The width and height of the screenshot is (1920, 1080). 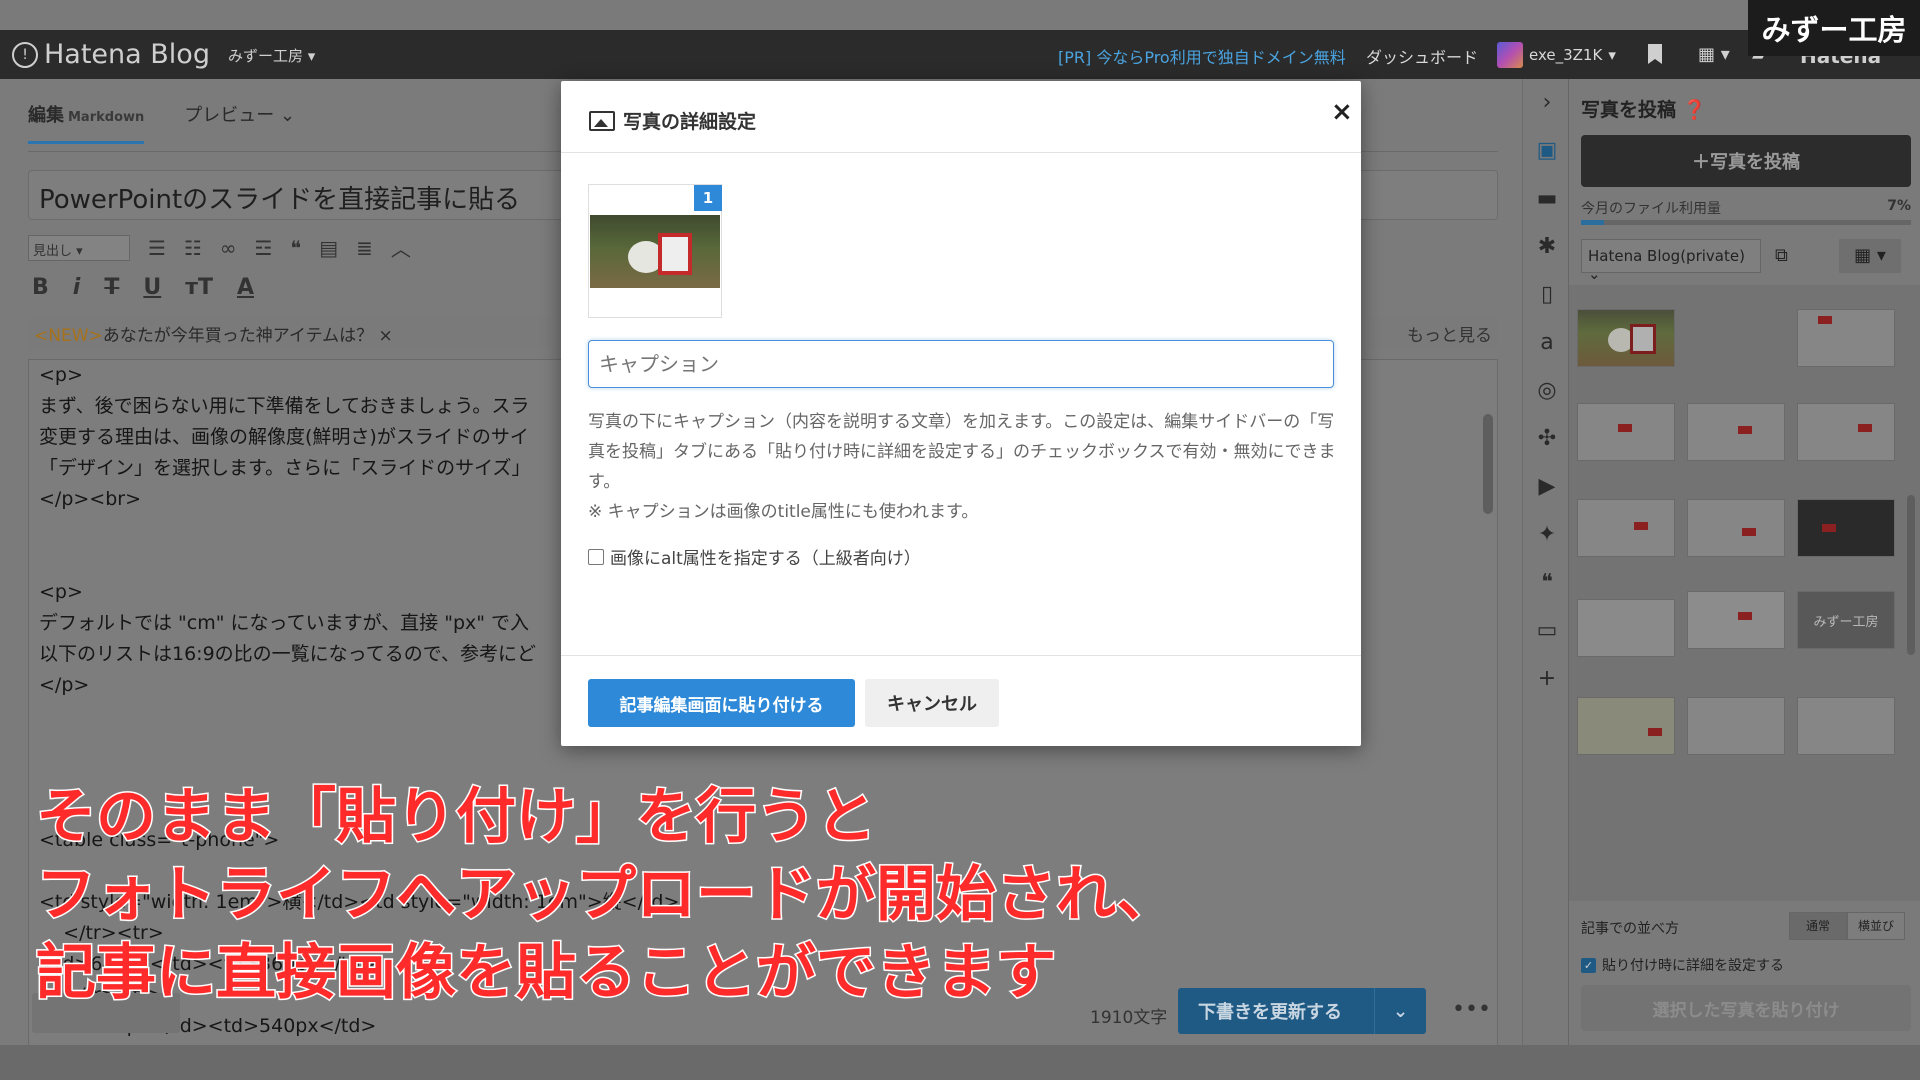 I want to click on hr-icon: ☲, so click(x=264, y=248).